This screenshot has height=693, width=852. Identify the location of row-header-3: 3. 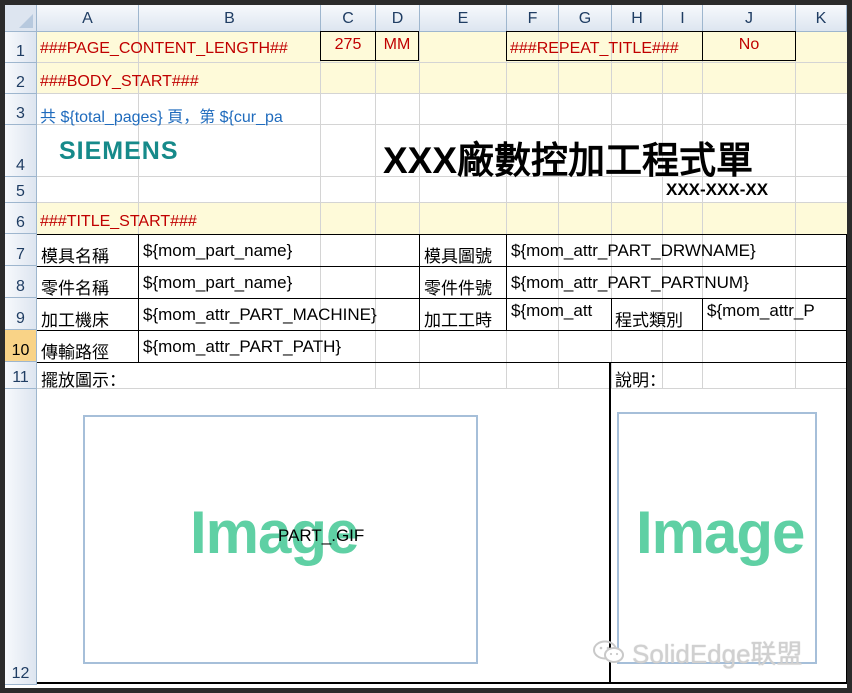
(21, 109).